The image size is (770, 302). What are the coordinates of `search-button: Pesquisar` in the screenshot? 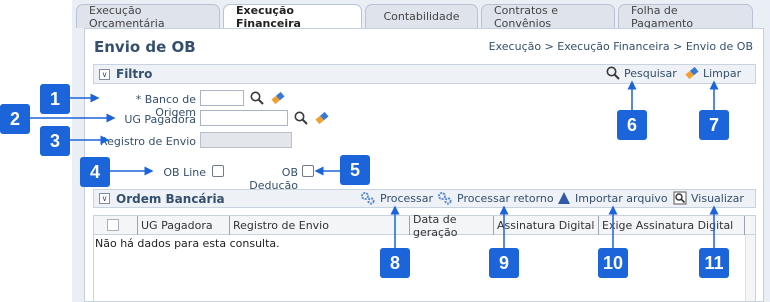 It's located at (641, 73).